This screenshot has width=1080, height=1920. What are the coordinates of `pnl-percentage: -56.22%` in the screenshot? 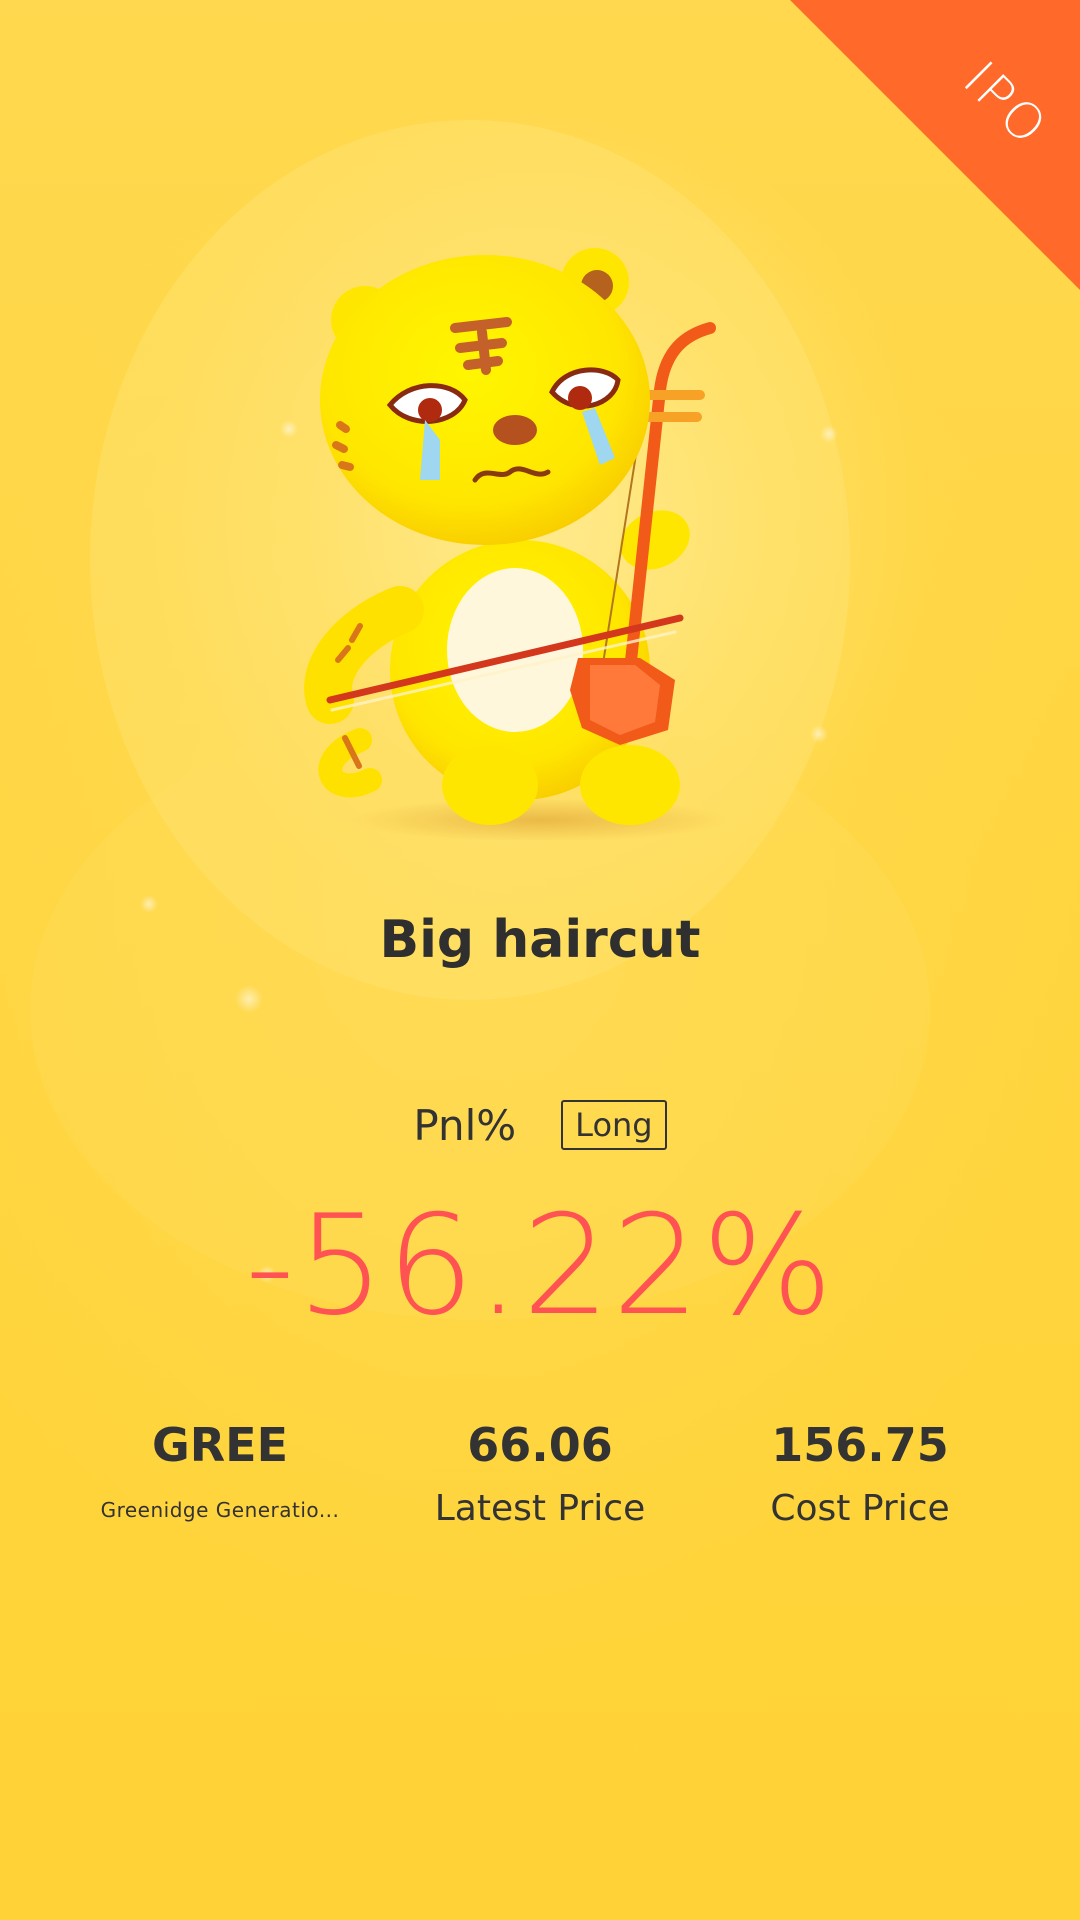 It's located at (540, 1265).